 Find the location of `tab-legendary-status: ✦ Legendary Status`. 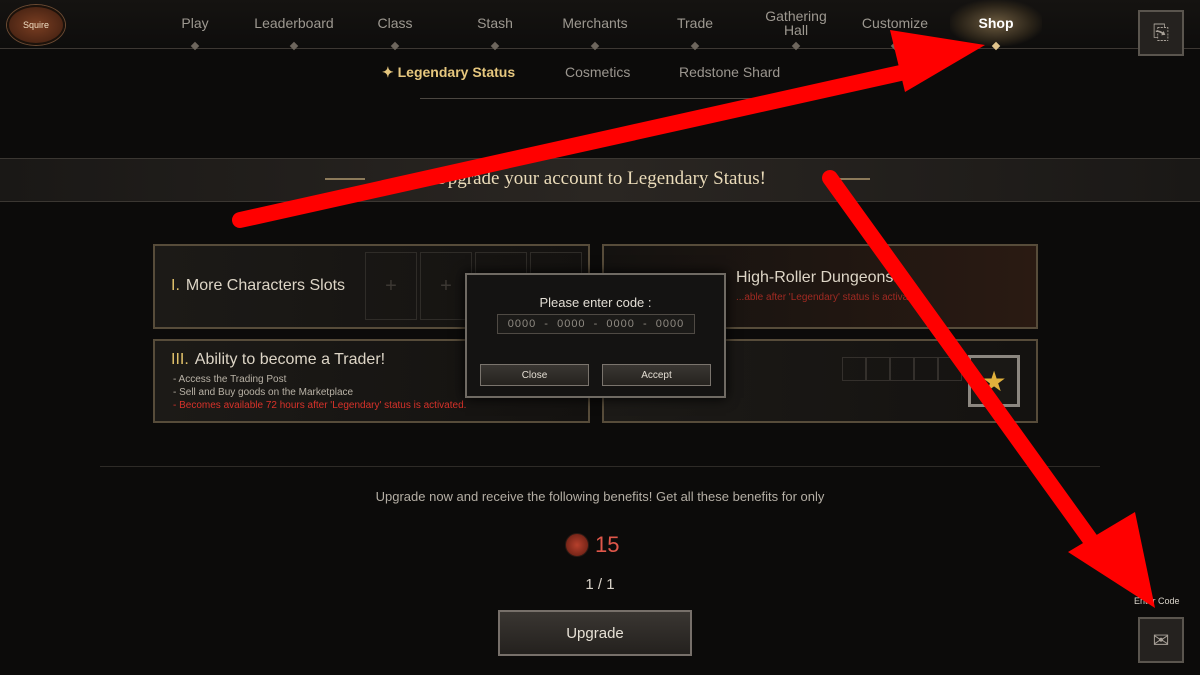

tab-legendary-status: ✦ Legendary Status is located at coordinates (448, 72).